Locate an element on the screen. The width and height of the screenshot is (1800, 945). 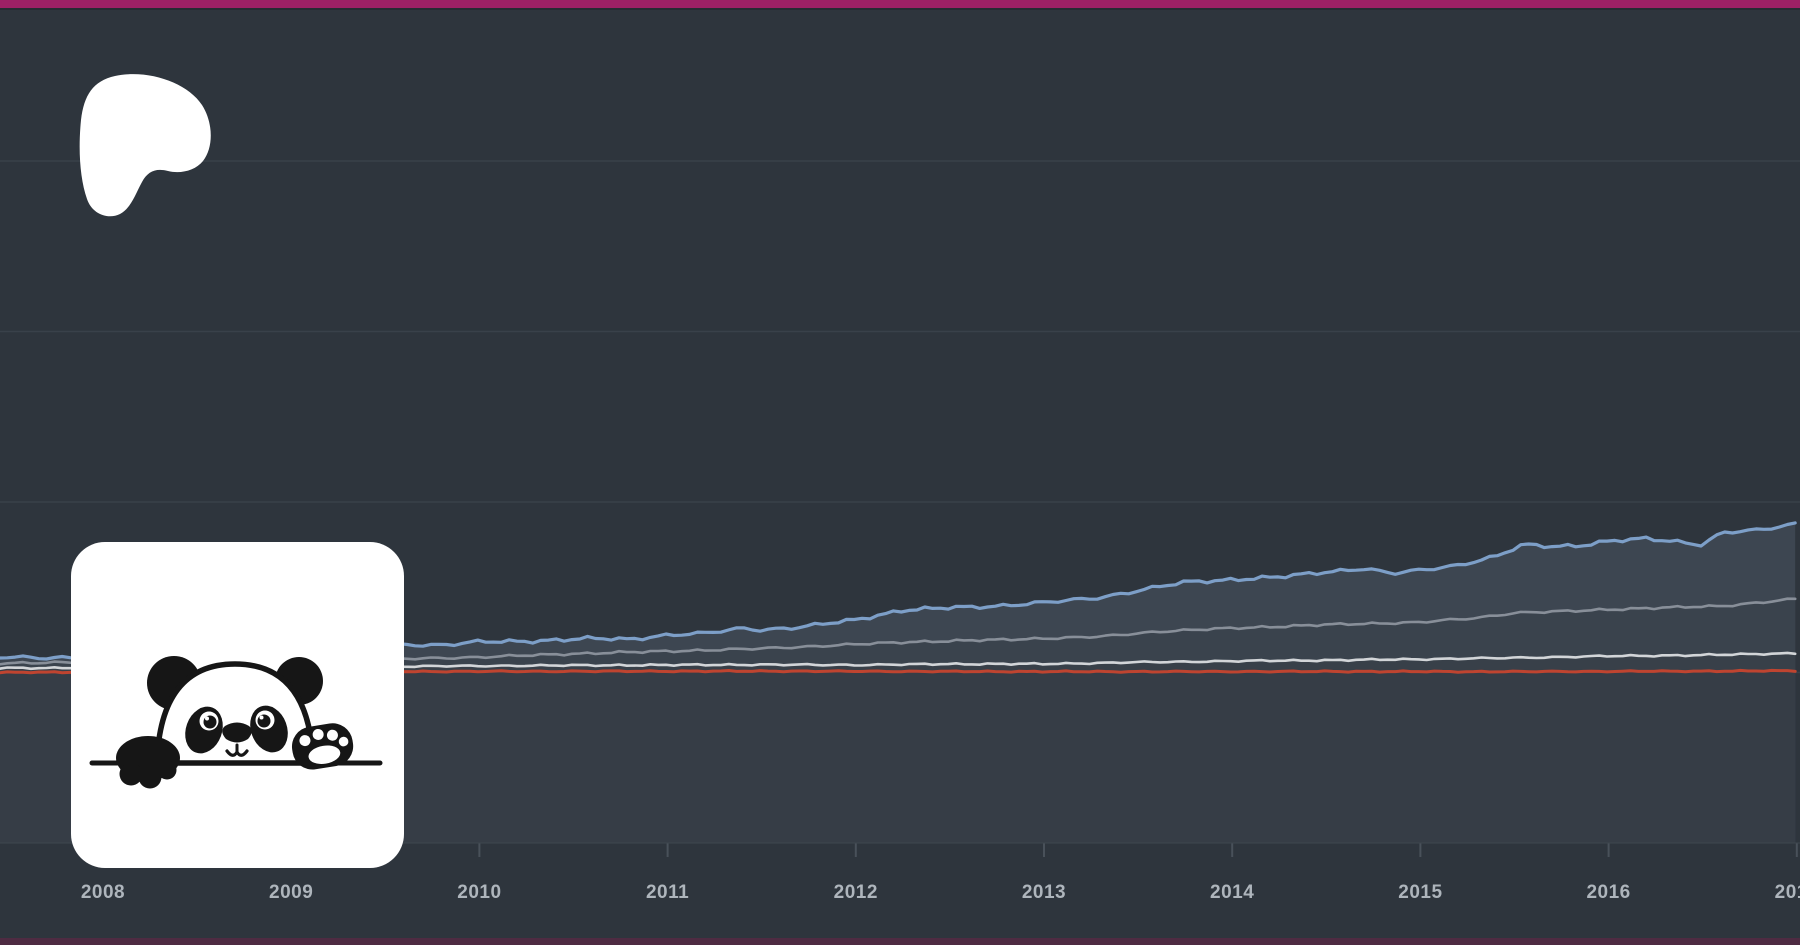
x-tick-label: 2010 is located at coordinates (479, 892).